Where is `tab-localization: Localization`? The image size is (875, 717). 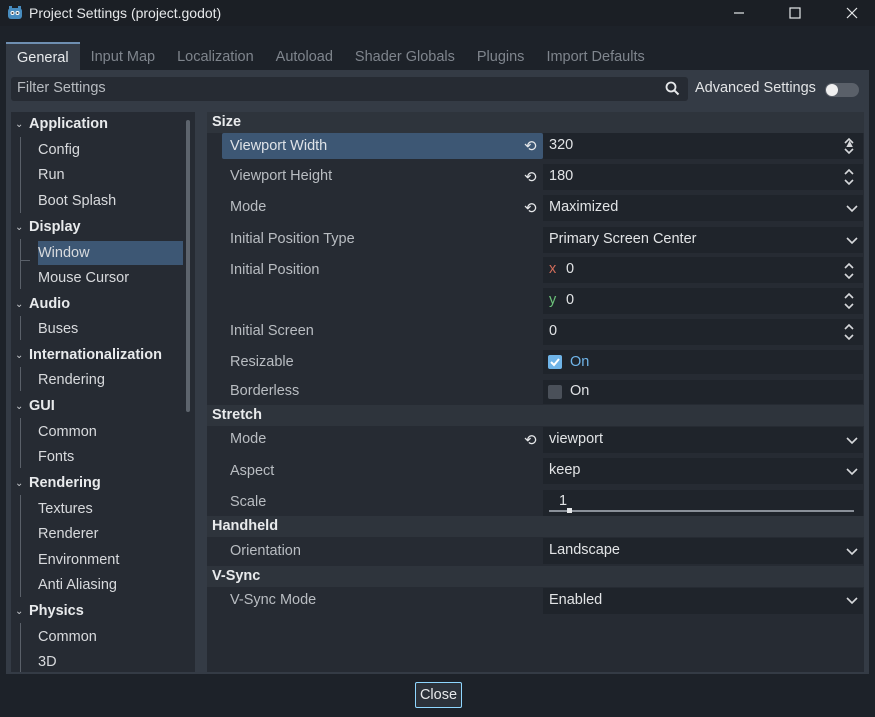
tab-localization: Localization is located at coordinates (215, 56).